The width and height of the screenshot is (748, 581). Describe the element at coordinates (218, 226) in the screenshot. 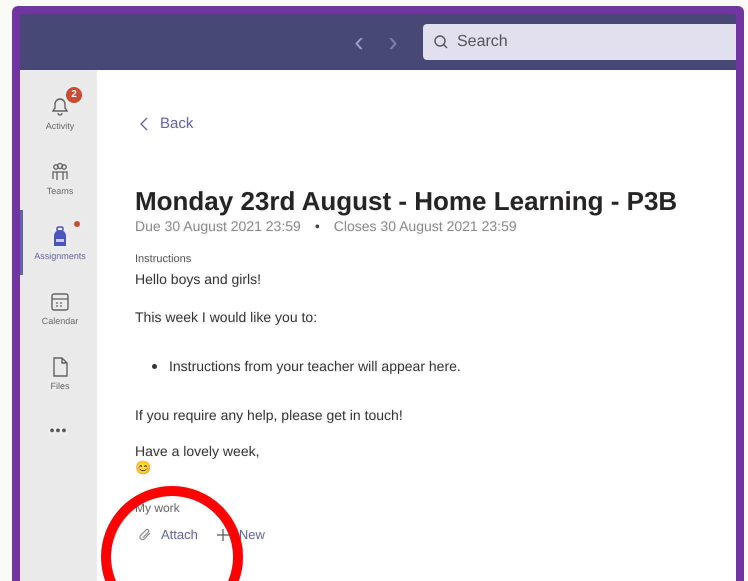

I see `due-date: Due 30 August 2021 23:59` at that location.